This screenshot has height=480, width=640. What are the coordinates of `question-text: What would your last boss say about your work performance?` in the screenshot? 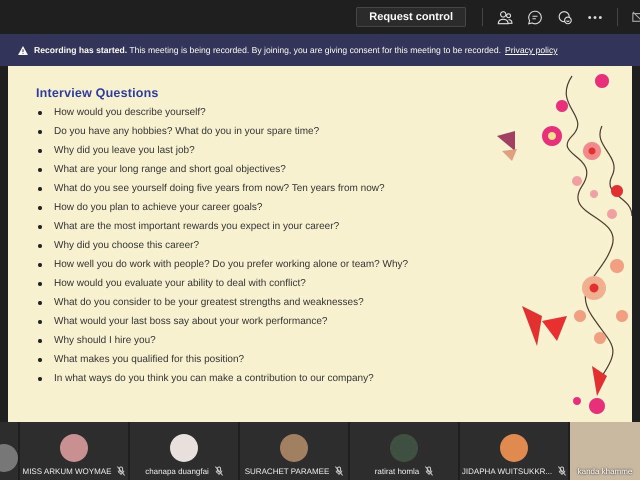 It's located at (191, 321).